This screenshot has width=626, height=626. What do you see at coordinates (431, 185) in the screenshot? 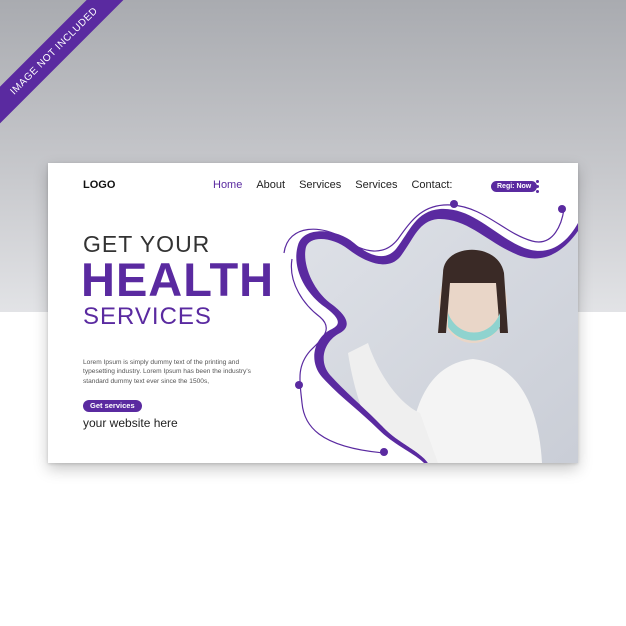
I see `nav-contact: Contact:` at bounding box center [431, 185].